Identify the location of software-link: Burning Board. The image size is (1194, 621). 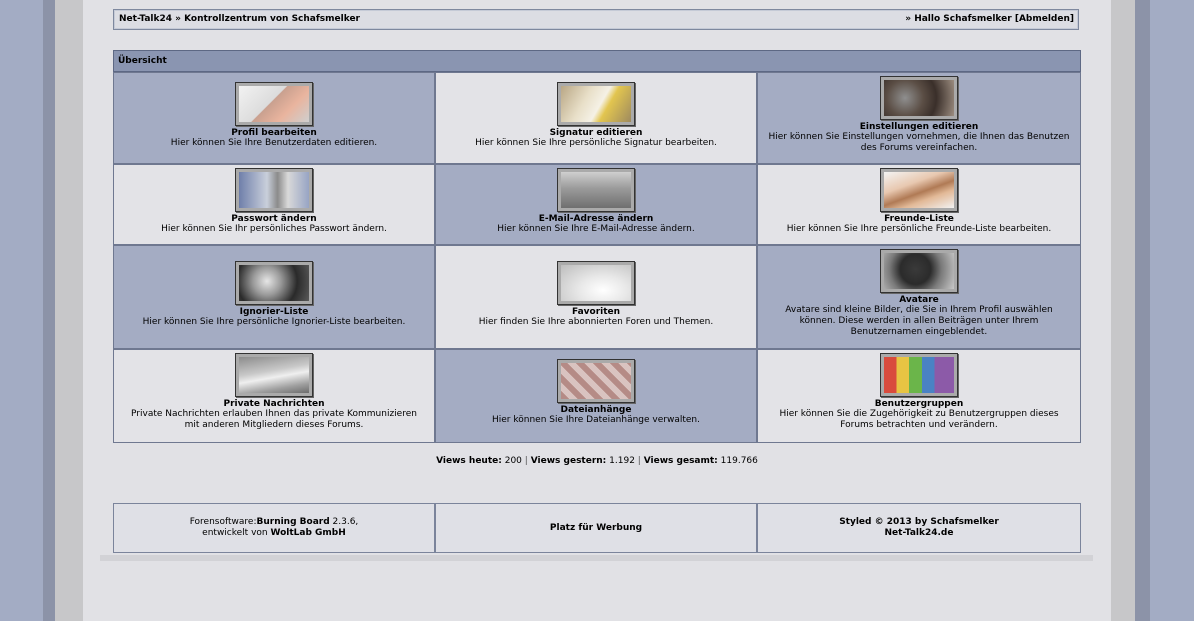
(292, 522).